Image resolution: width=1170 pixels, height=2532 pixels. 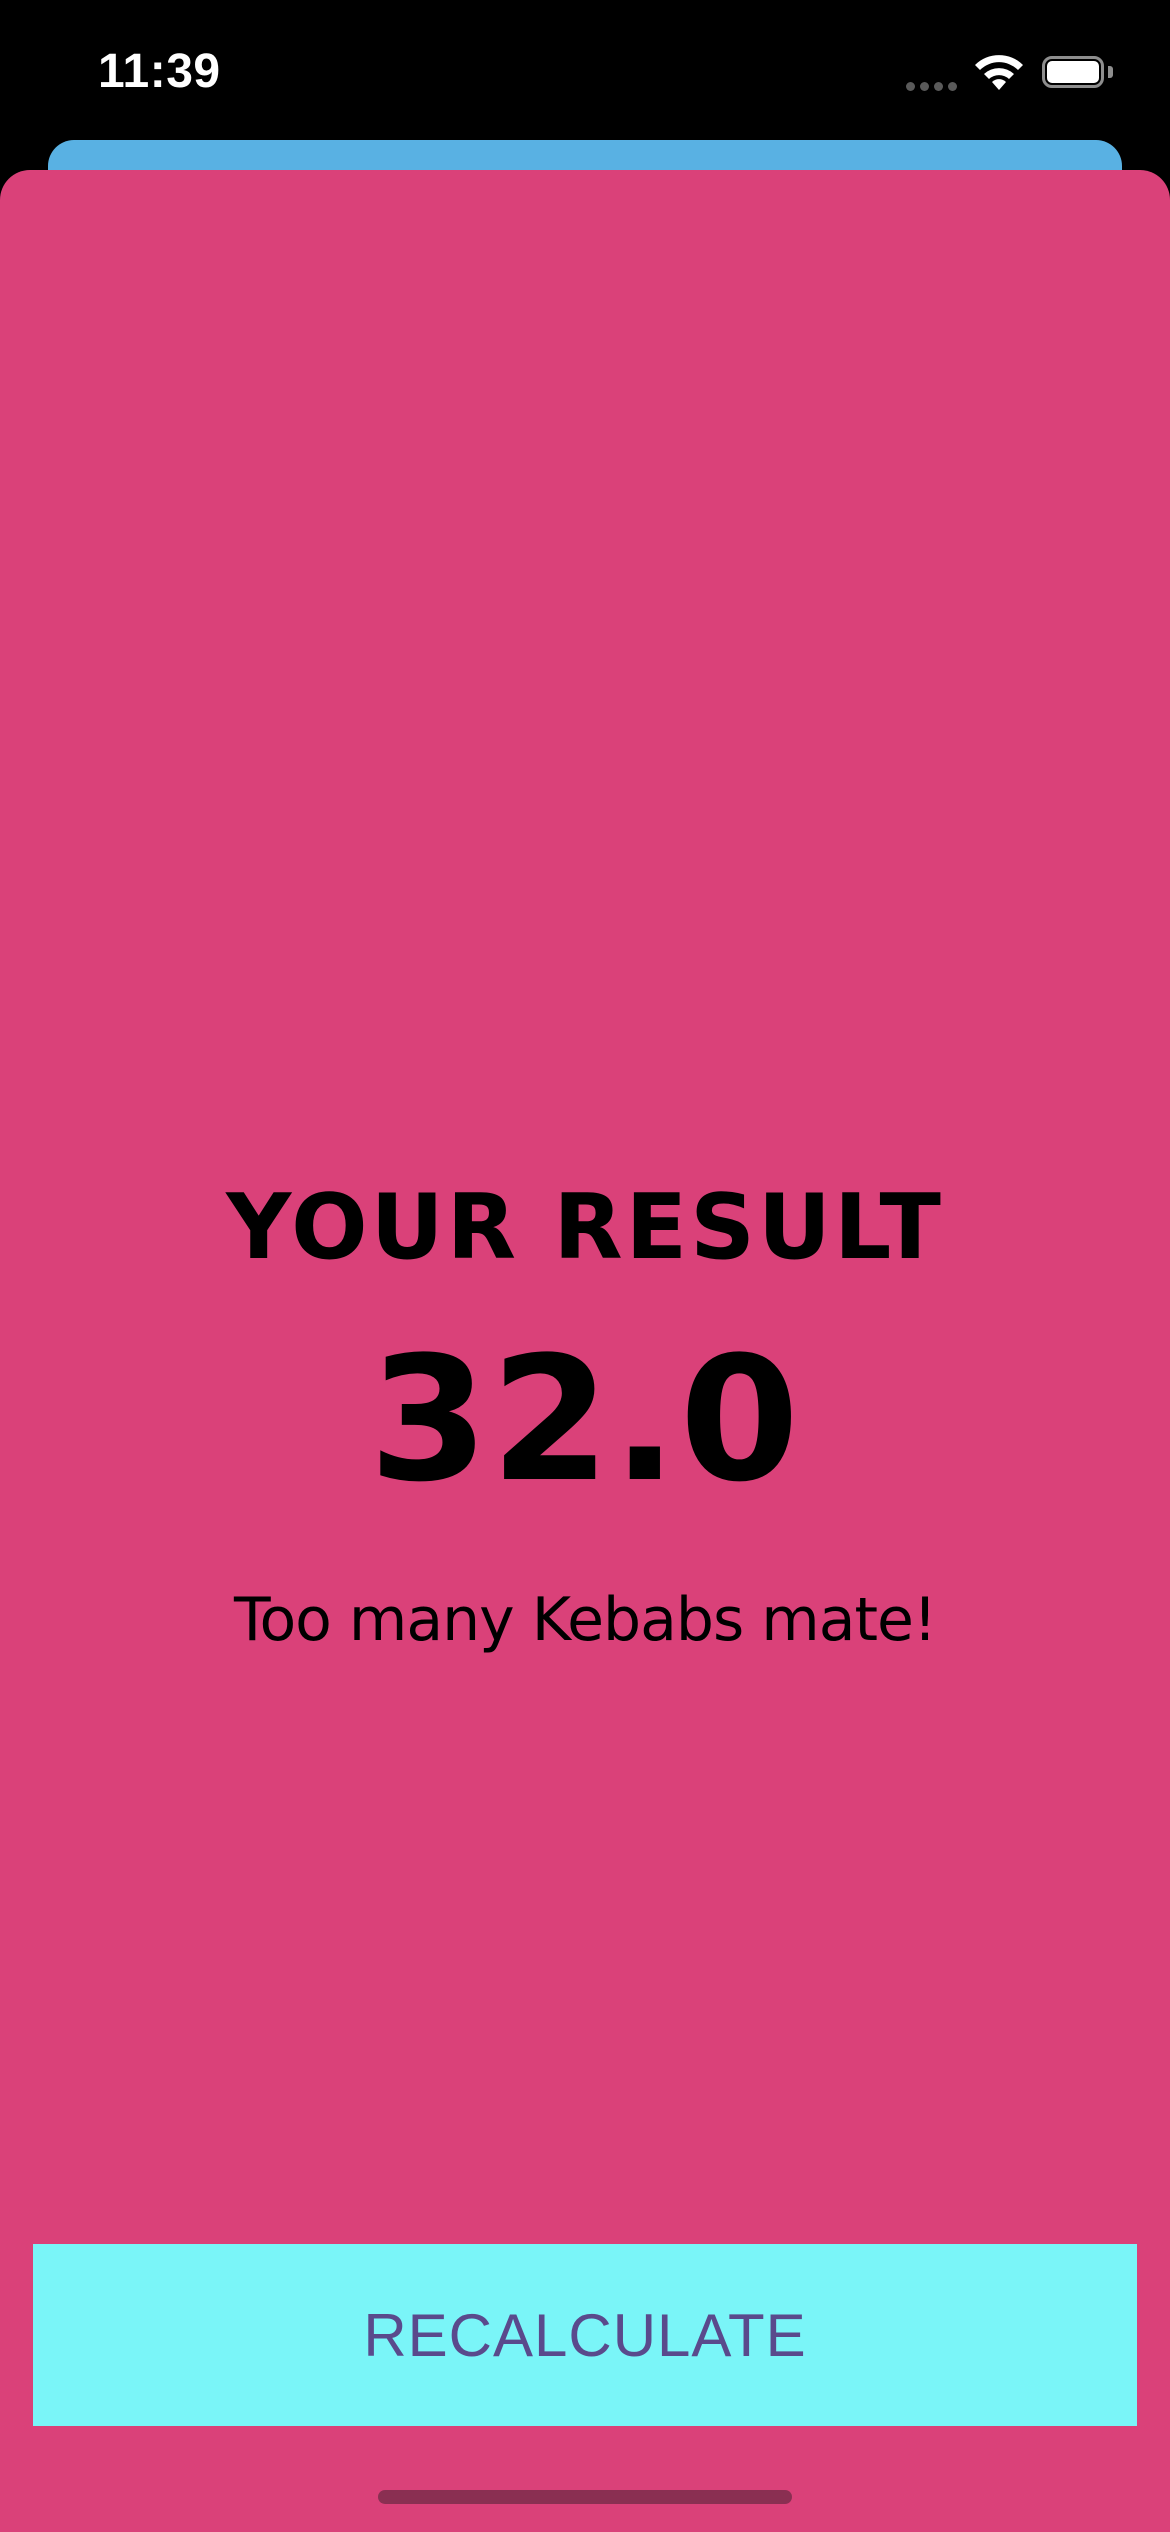 I want to click on cellular-signal-icon, so click(x=932, y=87).